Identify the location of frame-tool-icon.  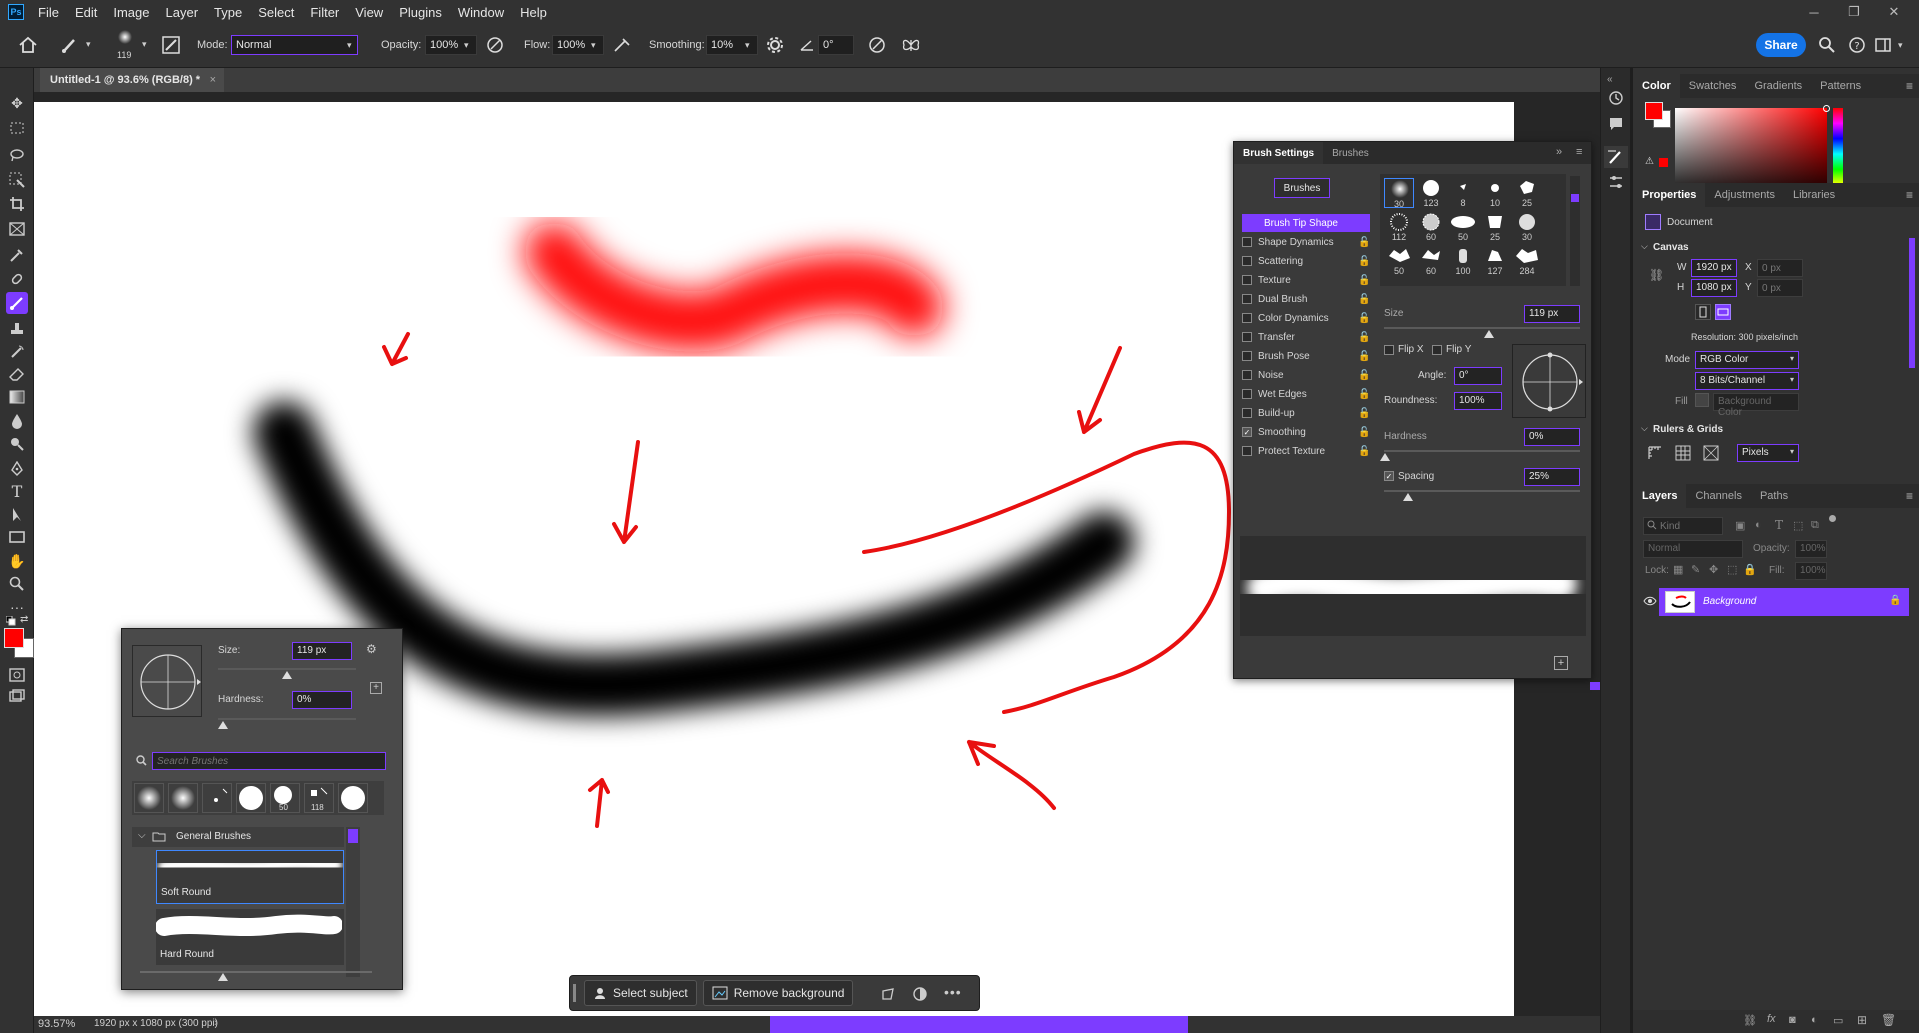
(17, 229).